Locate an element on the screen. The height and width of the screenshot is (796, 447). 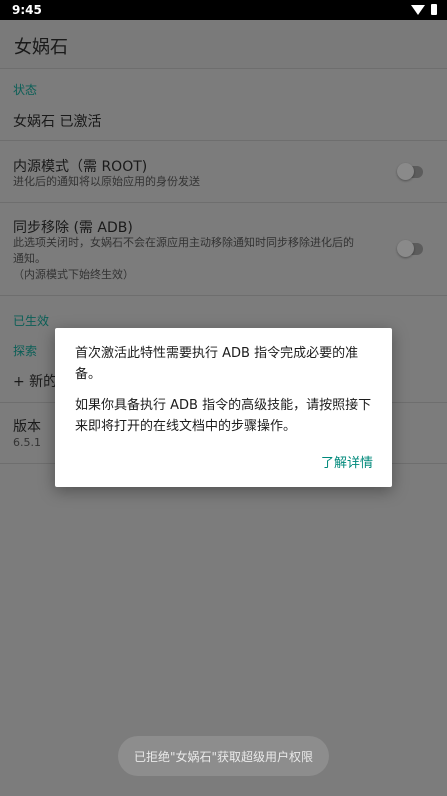
dialog-line: 首次激活此特性需要执行 ADB 指令完成必要的准 is located at coordinates (217, 353).